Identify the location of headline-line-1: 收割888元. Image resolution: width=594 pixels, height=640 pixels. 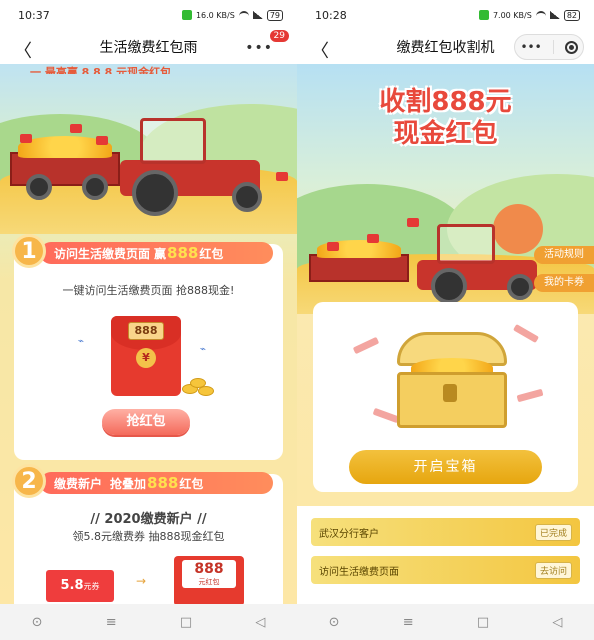
(445, 102).